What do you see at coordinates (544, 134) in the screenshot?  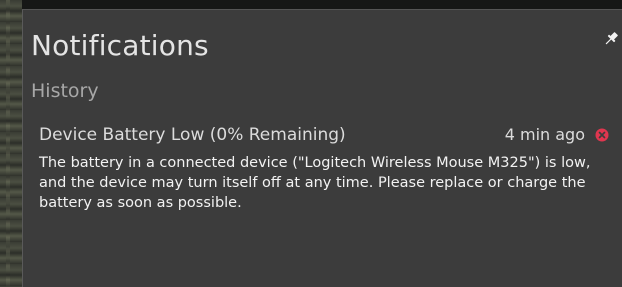 I see `notification-timestamp: 4 min ago` at bounding box center [544, 134].